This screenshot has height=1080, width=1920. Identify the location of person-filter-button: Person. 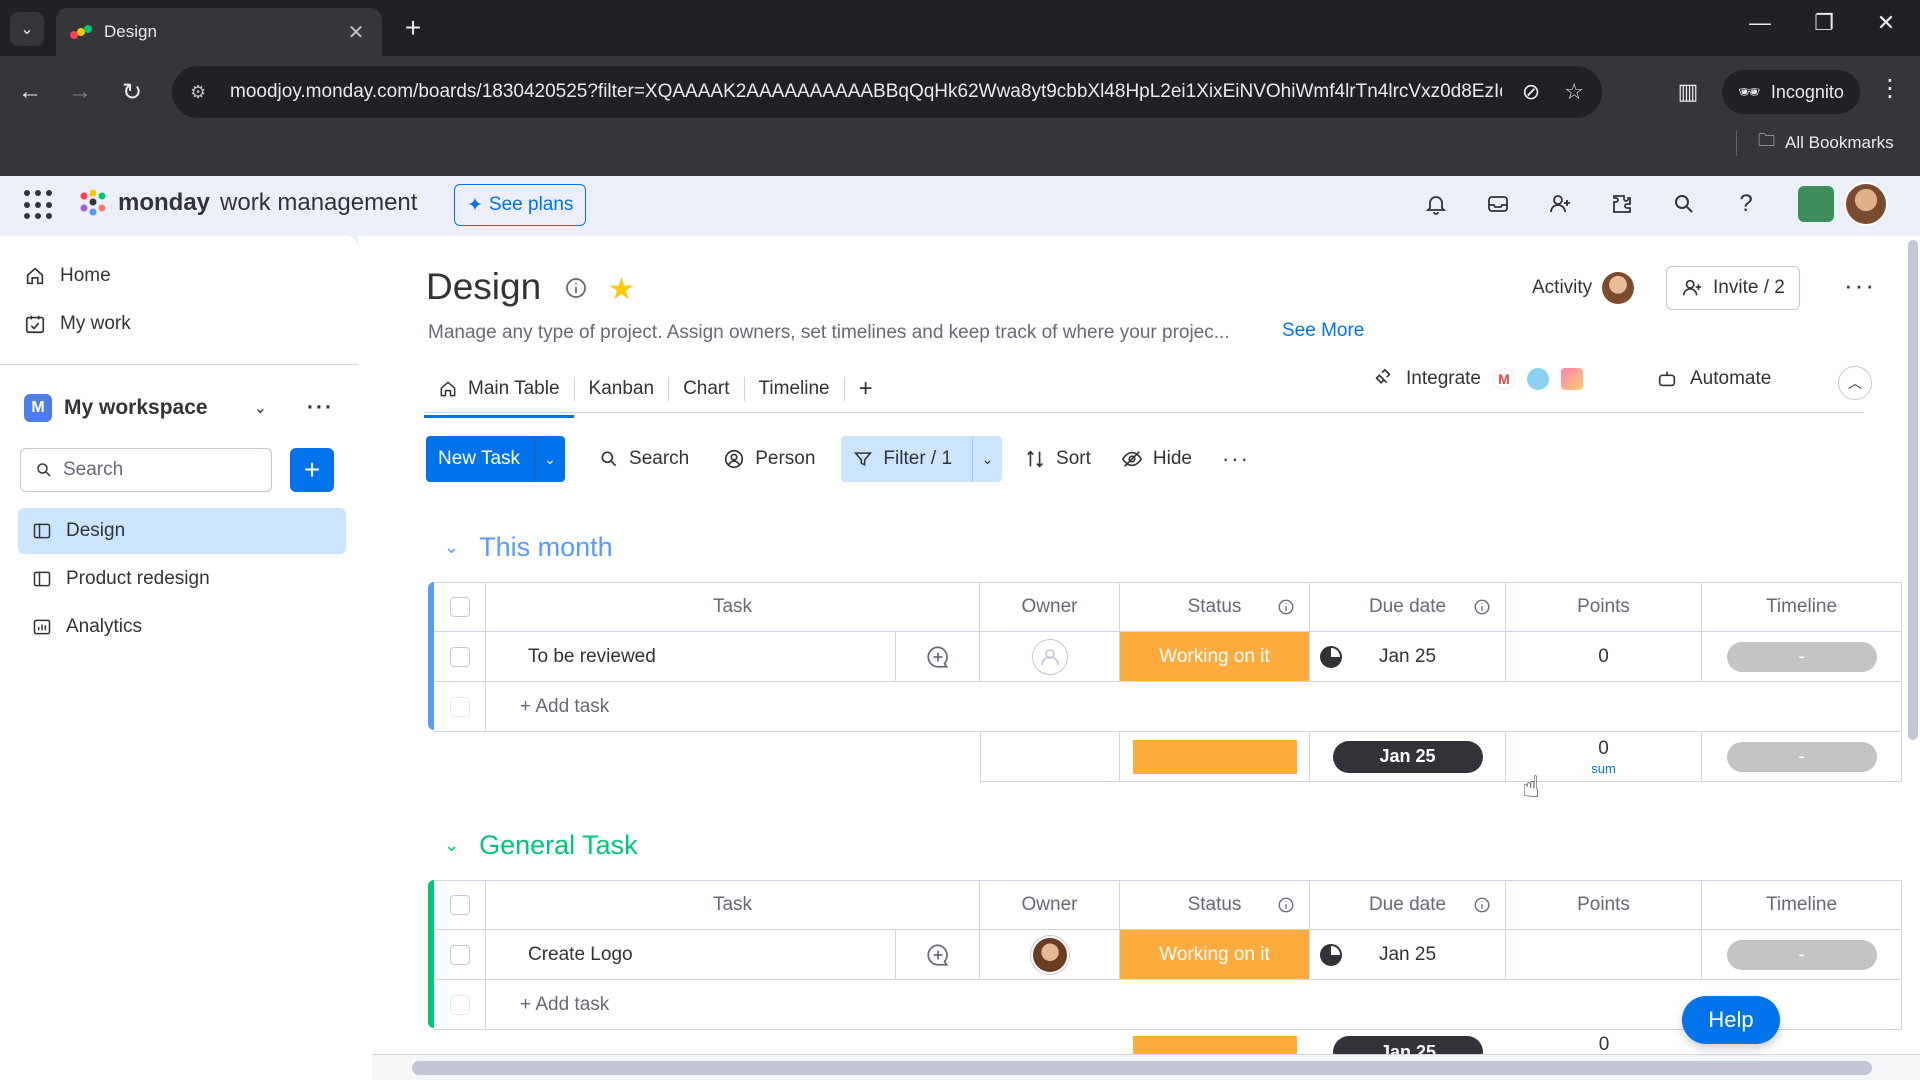
(769, 459).